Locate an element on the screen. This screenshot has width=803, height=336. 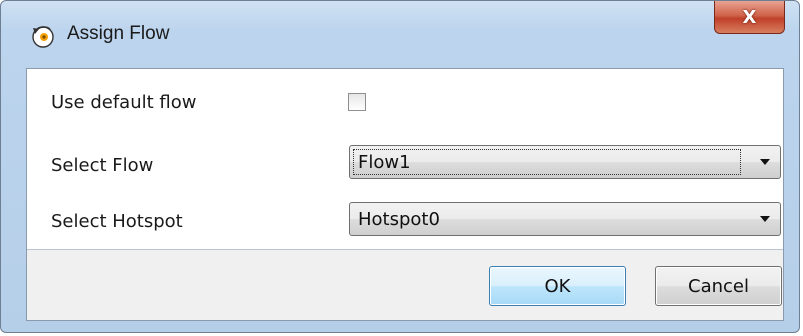
select-hotspot-label: Select Hotspot is located at coordinates (117, 221).